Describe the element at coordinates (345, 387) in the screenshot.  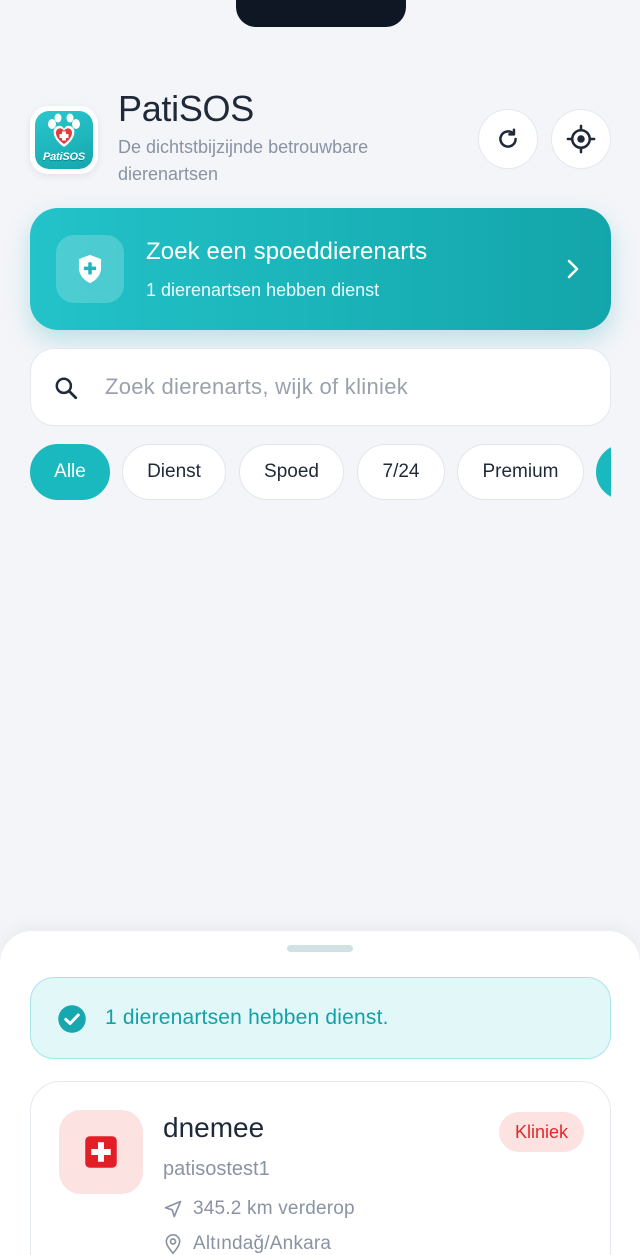
I see `search-input` at that location.